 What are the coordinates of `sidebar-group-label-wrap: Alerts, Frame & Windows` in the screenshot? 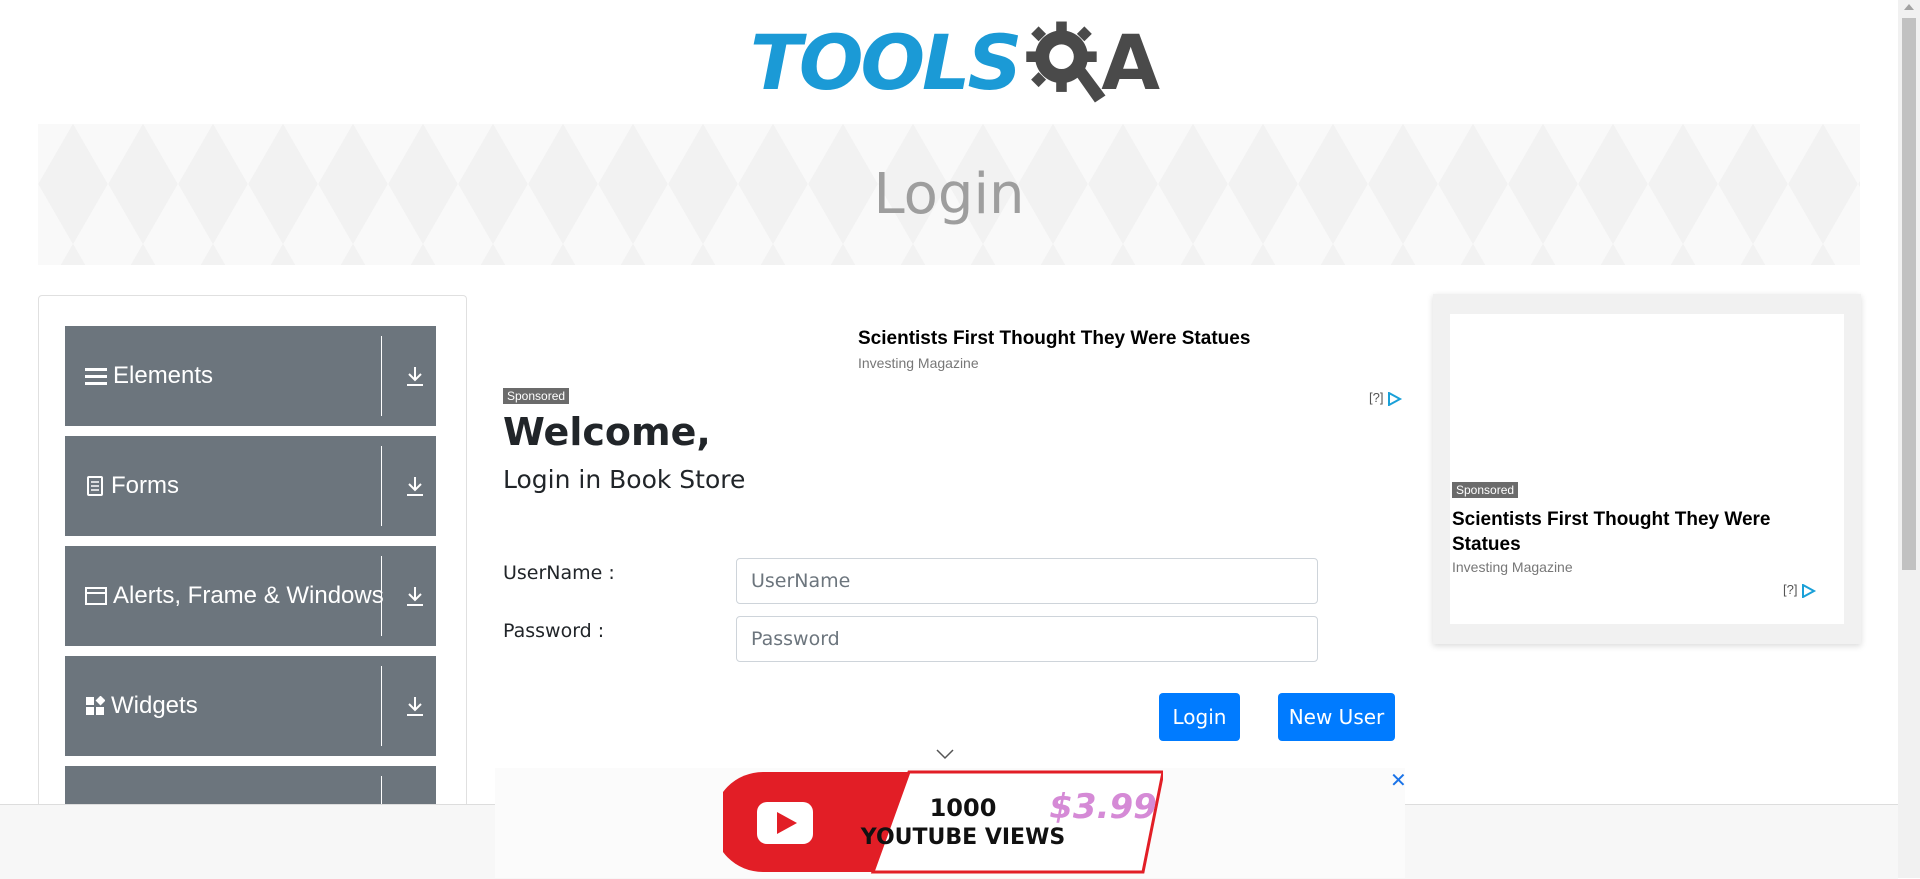 It's located at (234, 596).